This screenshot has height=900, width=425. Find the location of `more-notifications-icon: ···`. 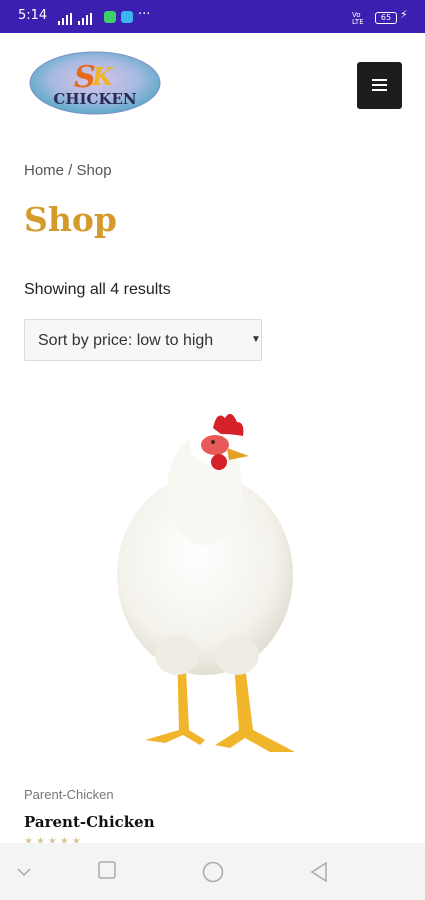

more-notifications-icon: ··· is located at coordinates (144, 14).